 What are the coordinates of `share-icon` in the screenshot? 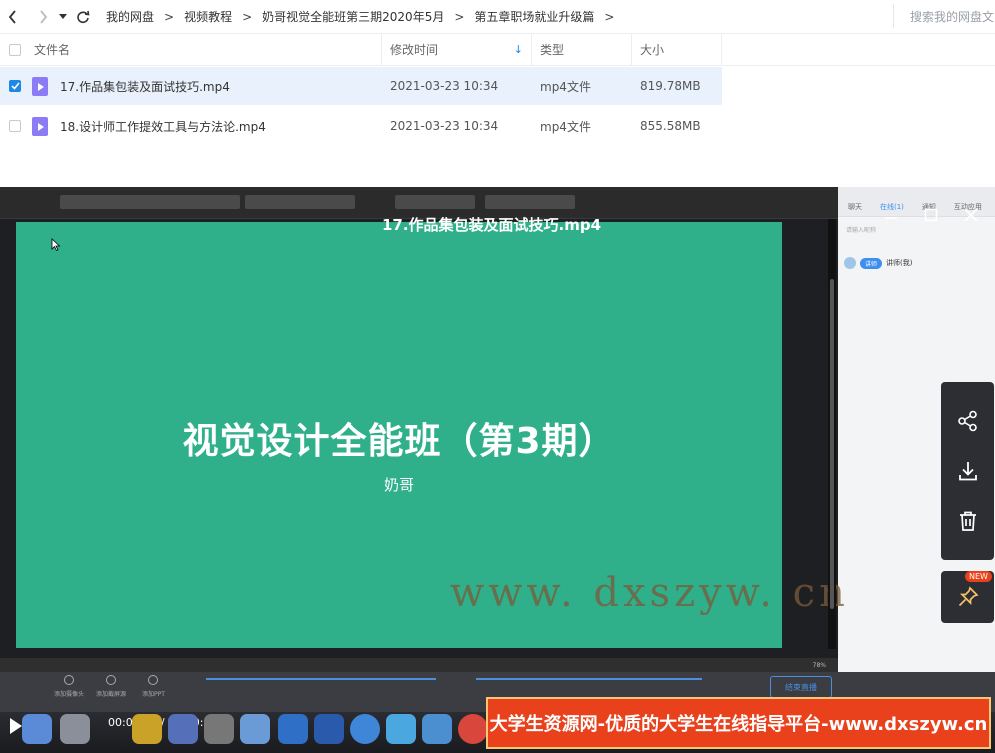 It's located at (967, 421).